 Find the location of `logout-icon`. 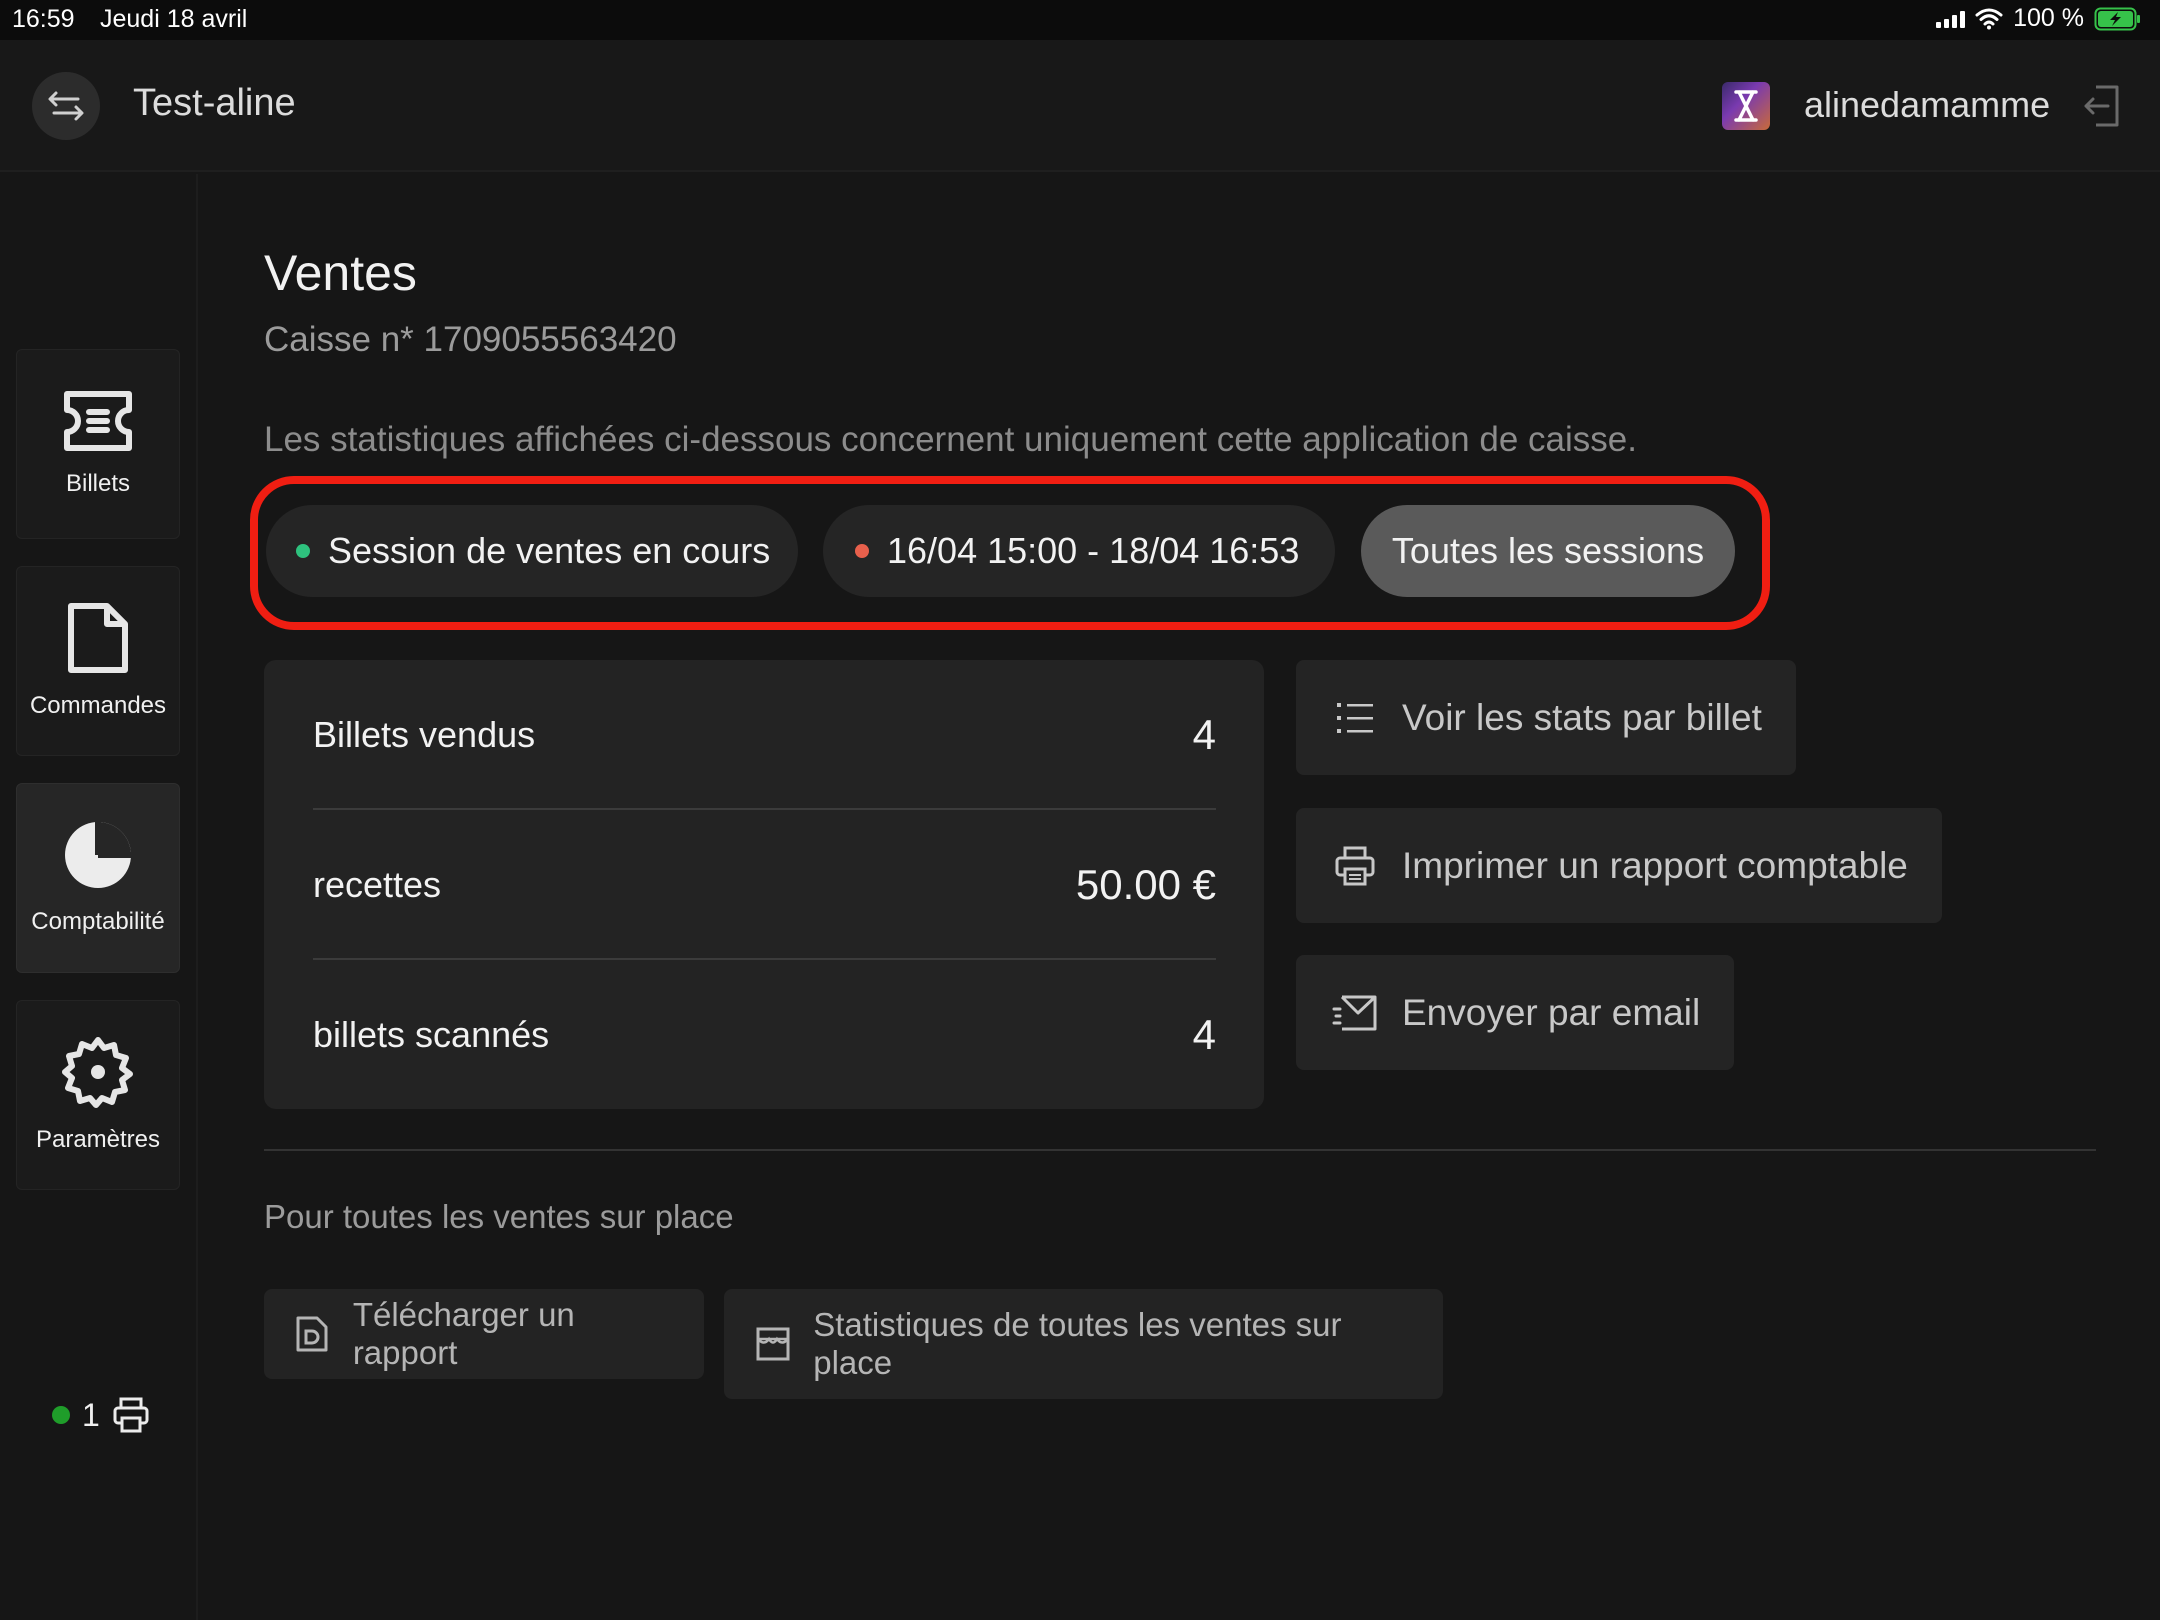

logout-icon is located at coordinates (2102, 106).